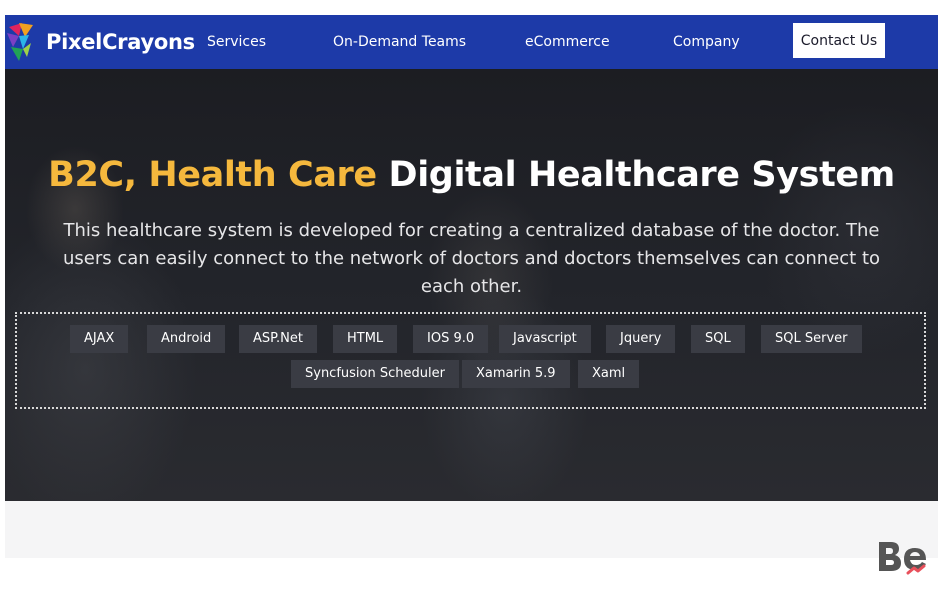 The width and height of the screenshot is (943, 600). Describe the element at coordinates (641, 339) in the screenshot. I see `tag-jquery: Jquery` at that location.